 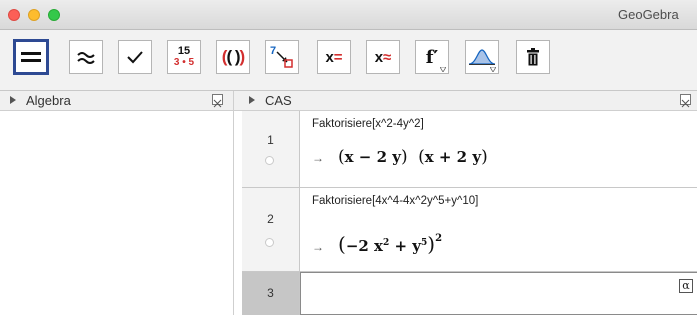 I want to click on expand-icon: (( )), so click(x=233, y=56).